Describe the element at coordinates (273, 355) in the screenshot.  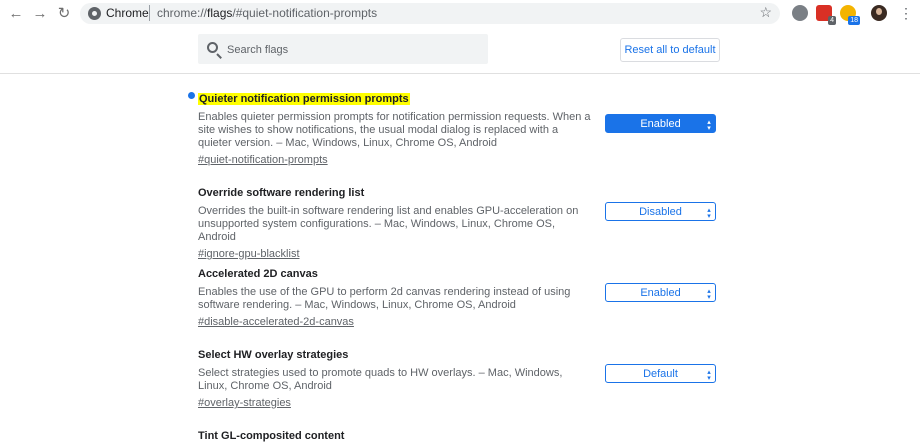
I see `flag-title: Select HW overlay strategies` at that location.